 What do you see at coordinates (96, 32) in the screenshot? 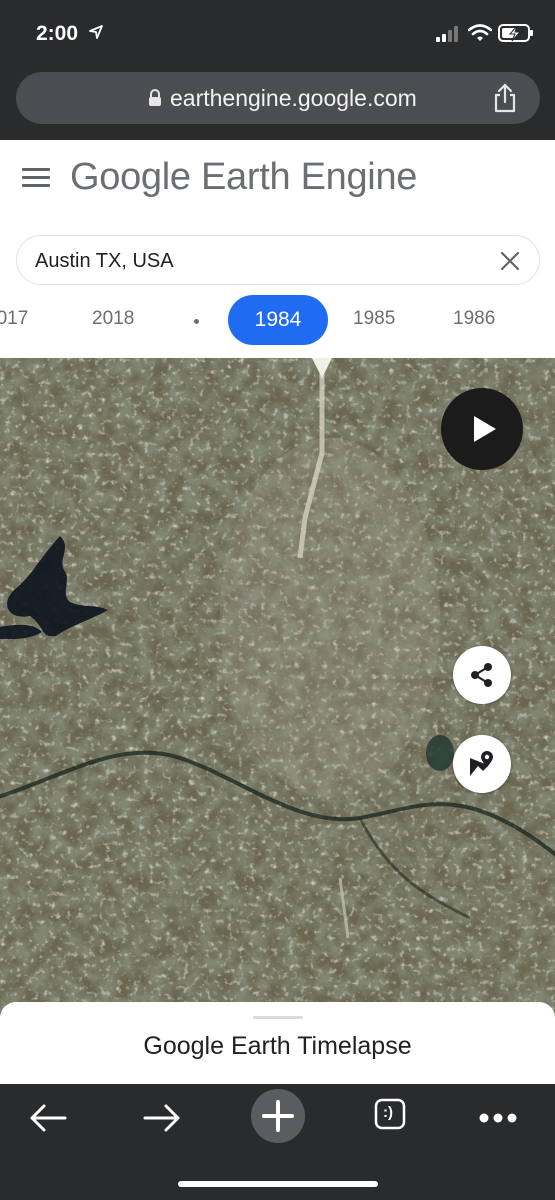
I see `location-arrow-icon` at bounding box center [96, 32].